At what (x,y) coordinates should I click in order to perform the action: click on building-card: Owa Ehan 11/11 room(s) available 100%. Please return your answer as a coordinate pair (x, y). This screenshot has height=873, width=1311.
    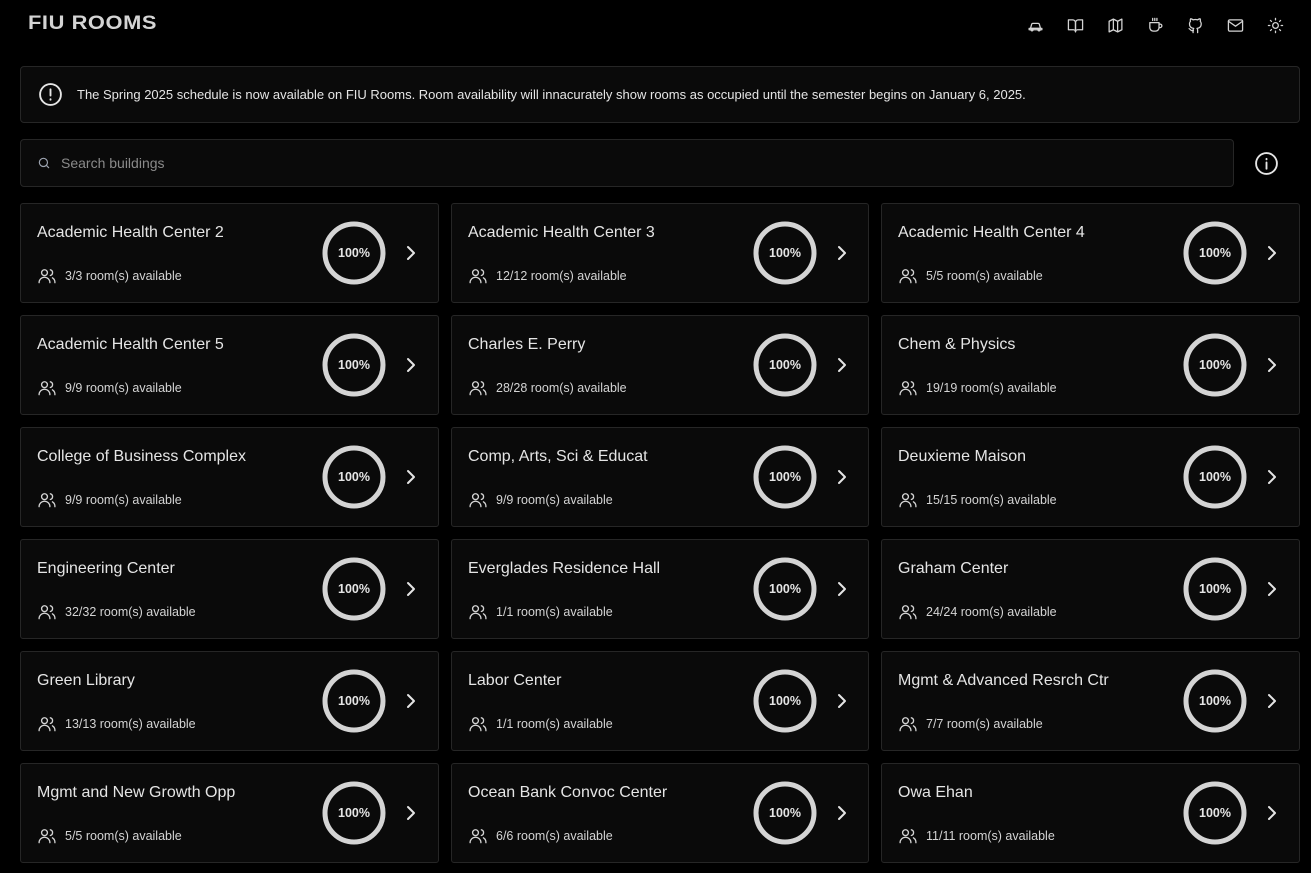
    Looking at the image, I should click on (1090, 813).